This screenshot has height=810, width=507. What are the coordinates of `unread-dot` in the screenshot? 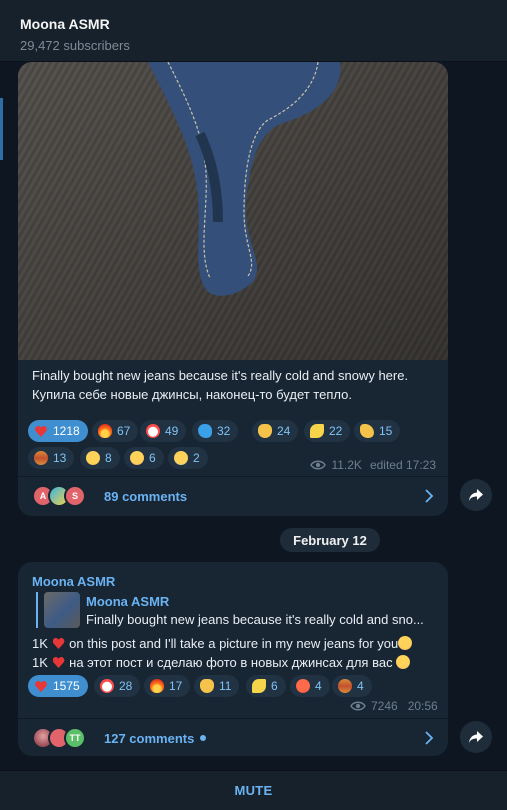 It's located at (203, 738).